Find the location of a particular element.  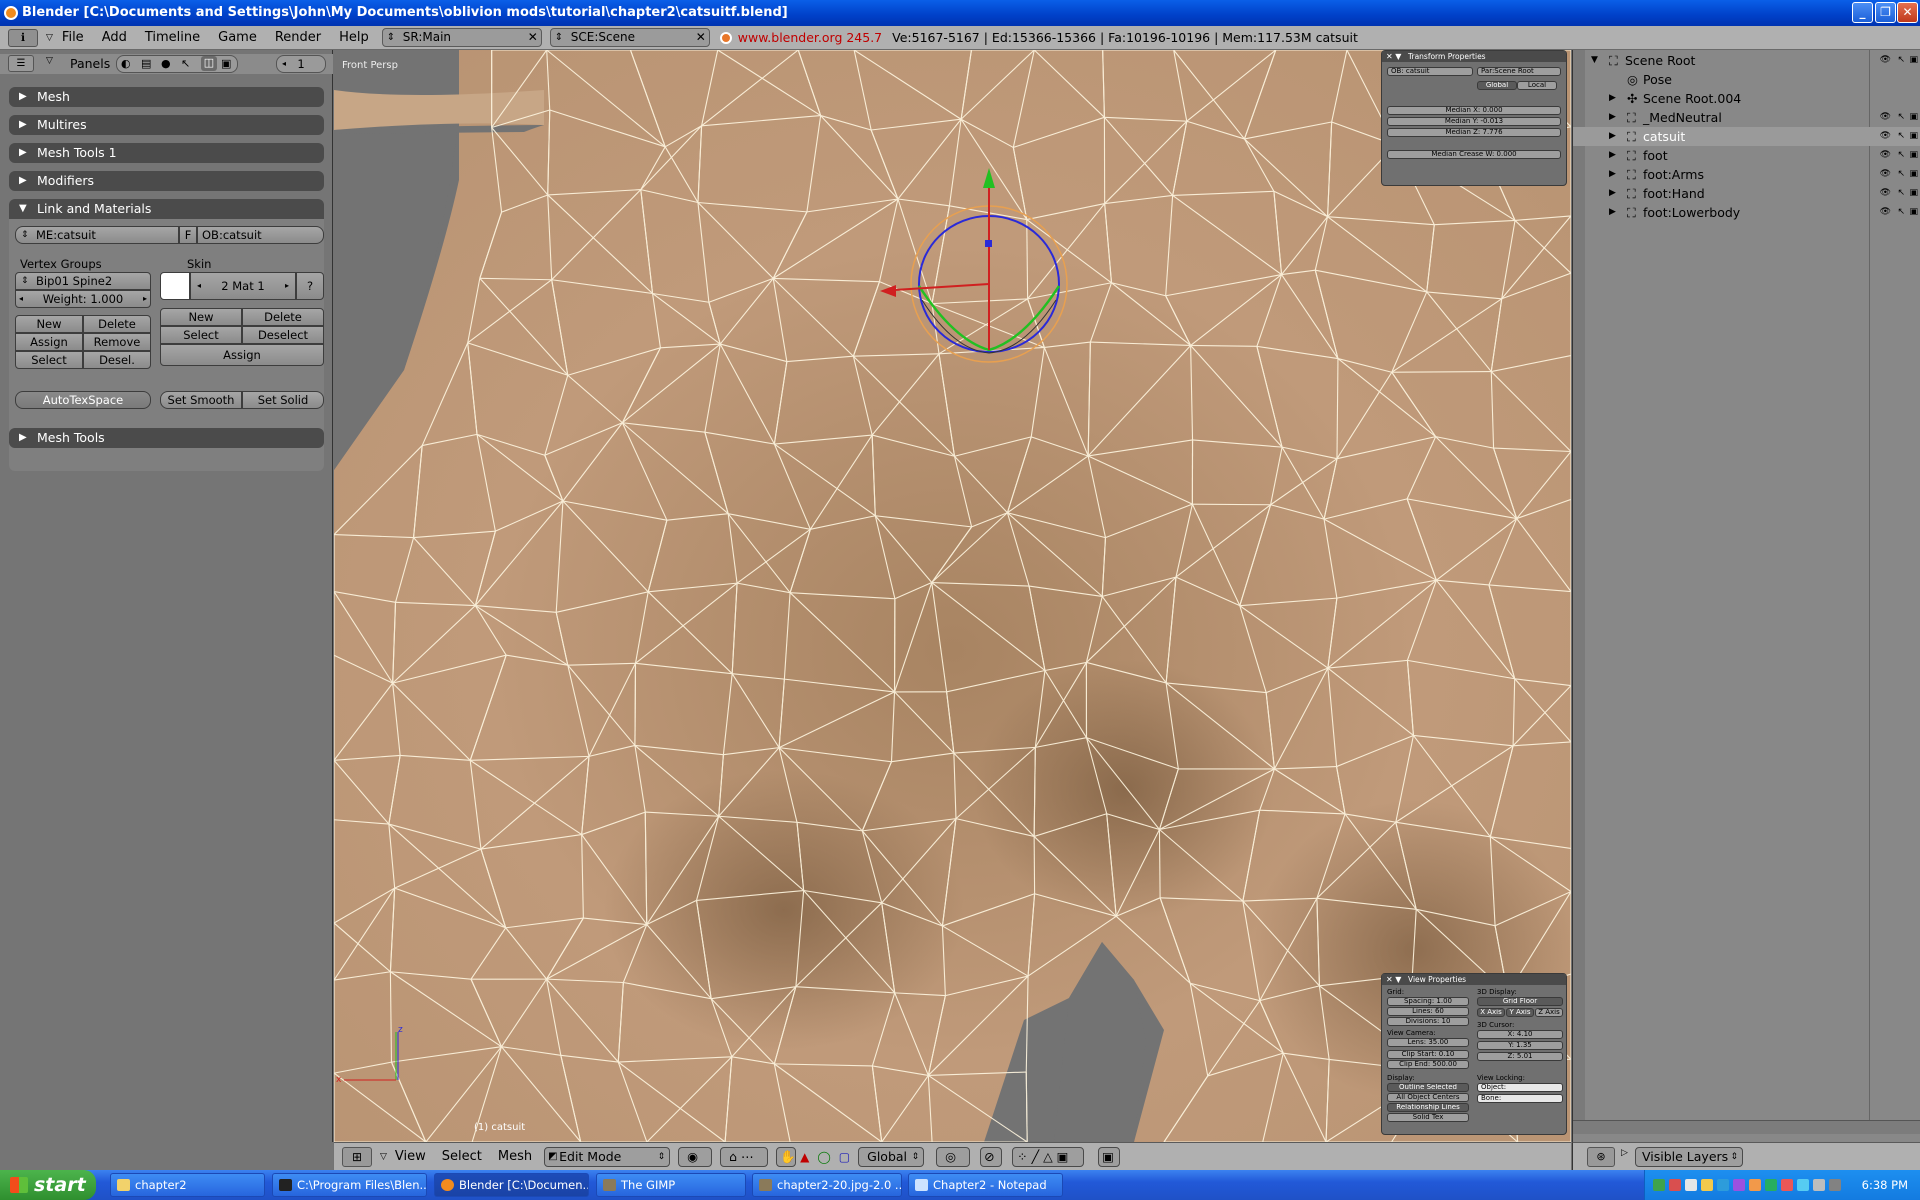

menu-timeline: Timeline is located at coordinates (172, 37).